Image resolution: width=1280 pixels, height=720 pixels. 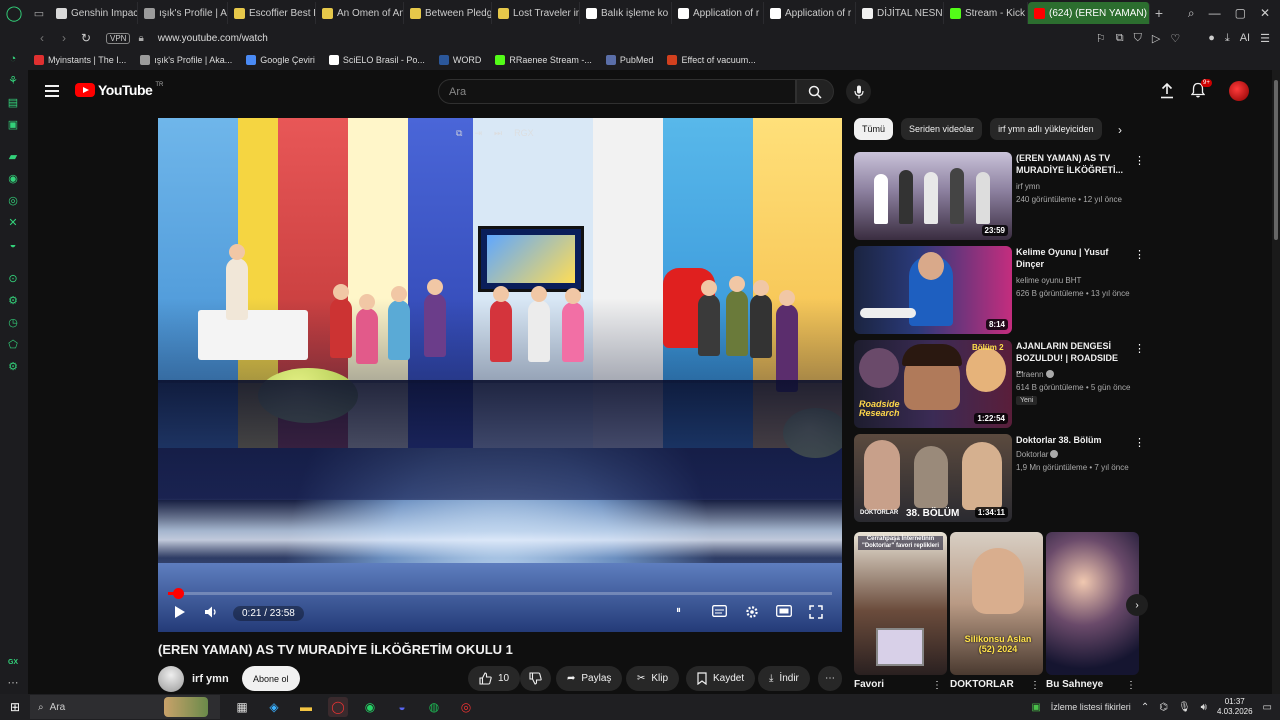 I want to click on whatsapp-taskbar-icon: ◉, so click(x=370, y=707).